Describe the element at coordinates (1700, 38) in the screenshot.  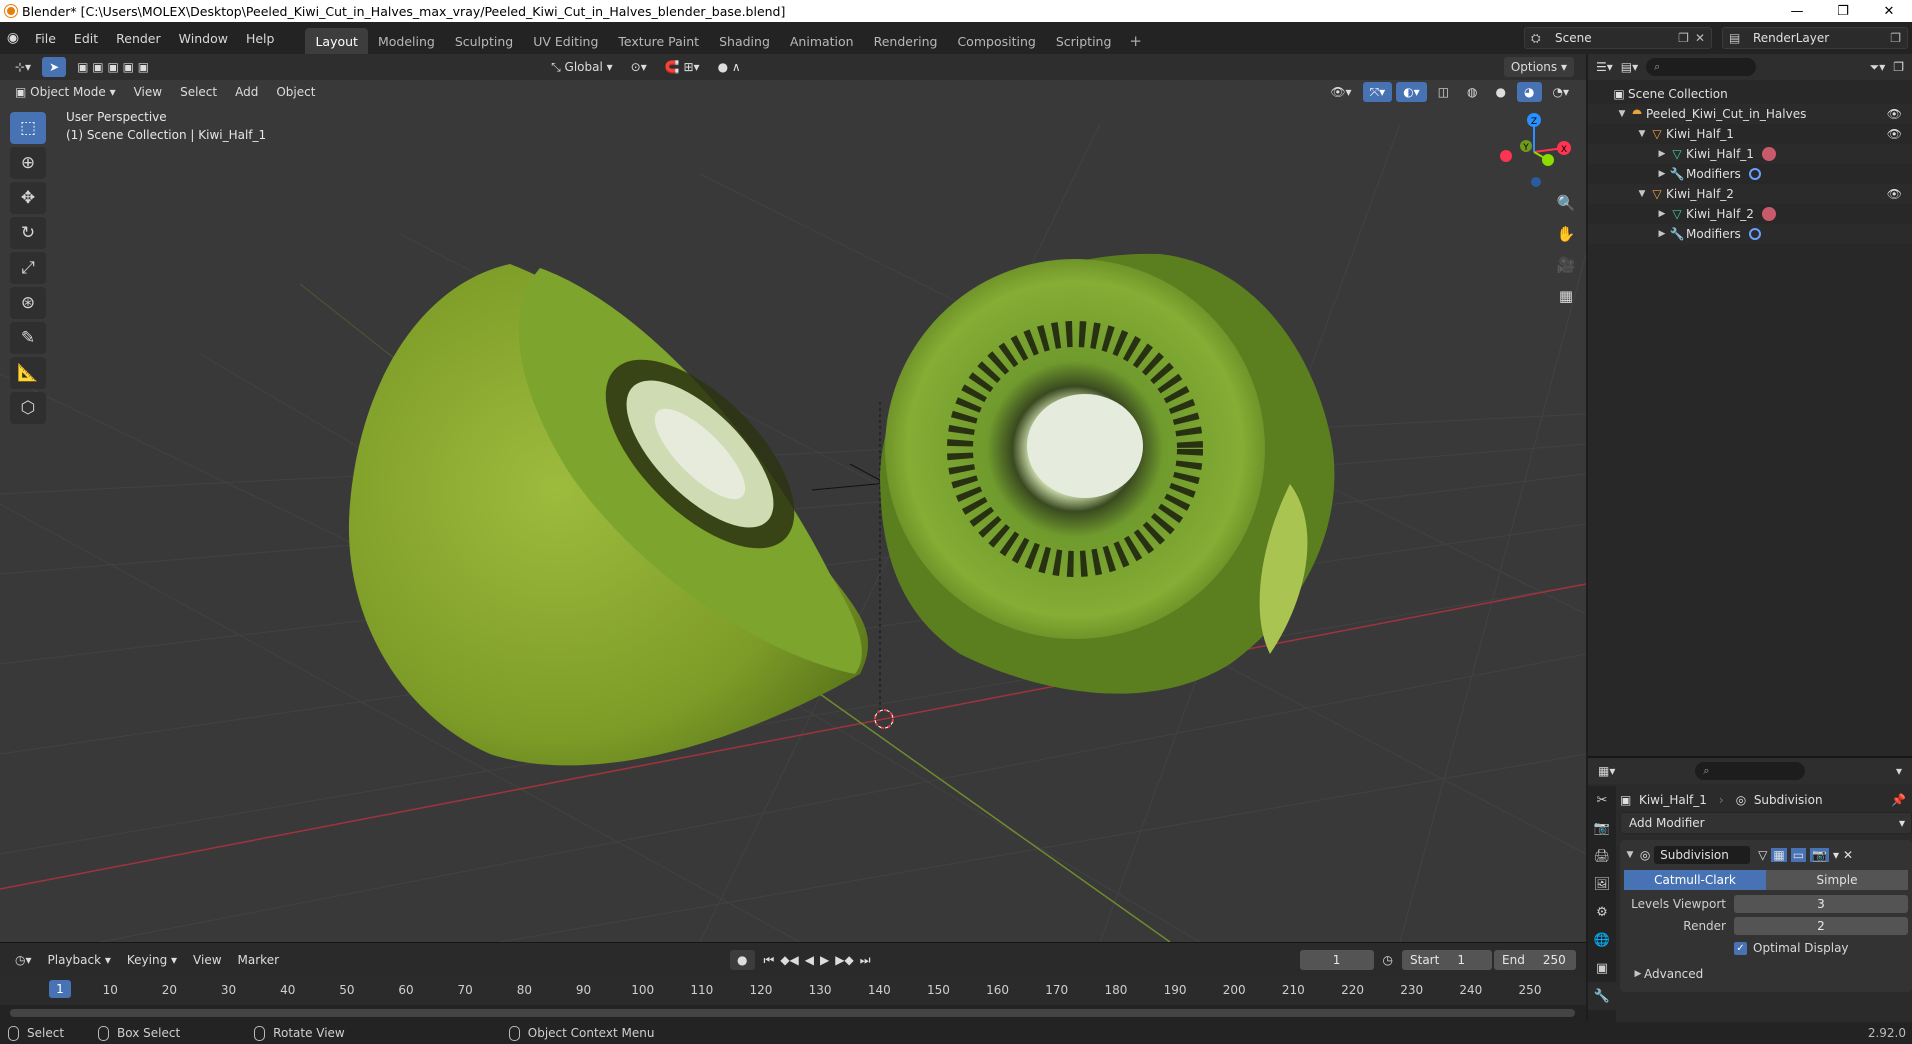
I see `remove-scene-icon: ✕` at that location.